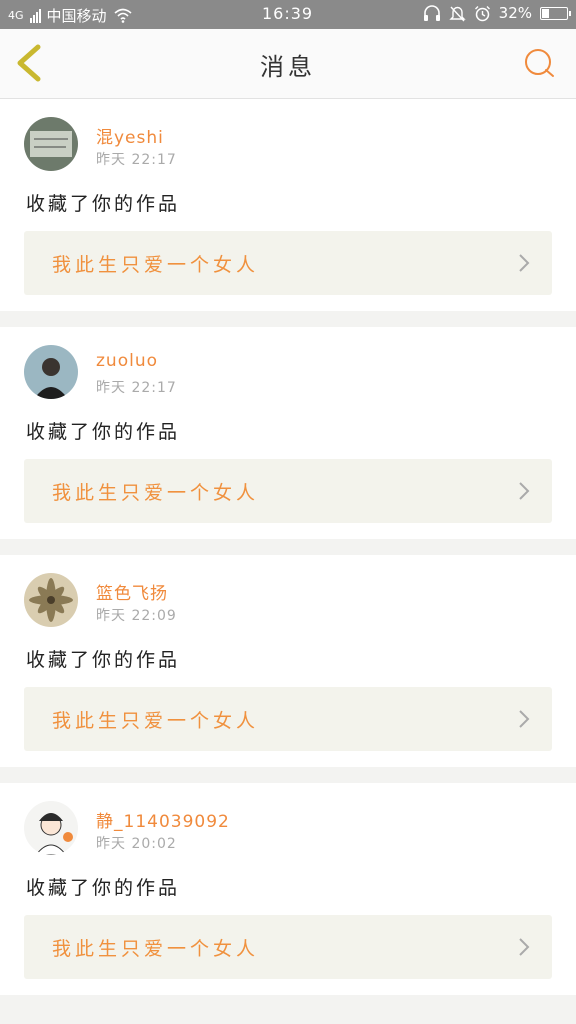  I want to click on status-right: 32%, so click(497, 13).